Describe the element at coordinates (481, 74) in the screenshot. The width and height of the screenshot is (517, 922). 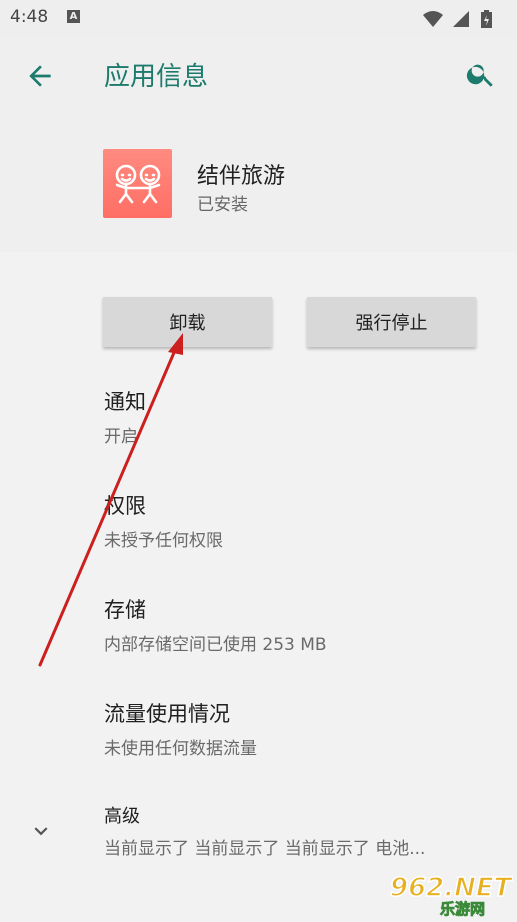
I see `search-icon` at that location.